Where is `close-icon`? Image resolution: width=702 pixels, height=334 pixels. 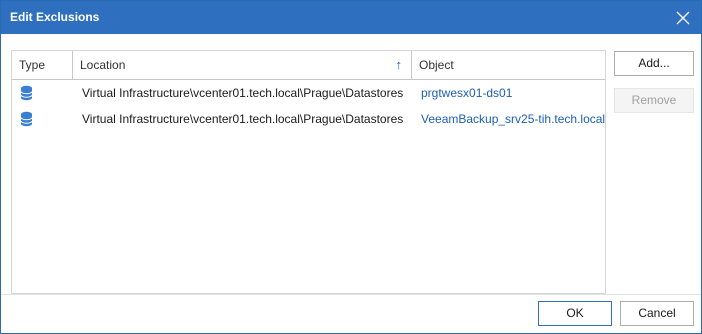 close-icon is located at coordinates (683, 18).